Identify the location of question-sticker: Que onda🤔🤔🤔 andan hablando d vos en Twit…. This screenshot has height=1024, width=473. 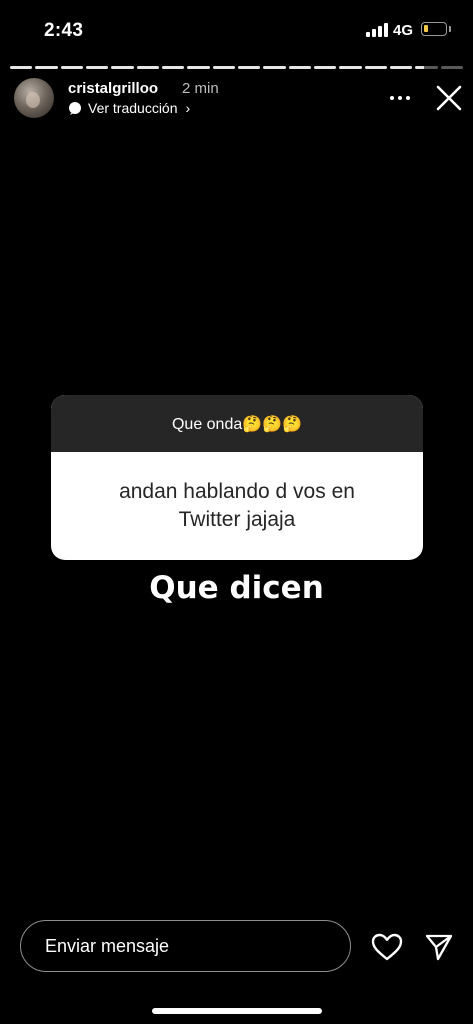
(237, 477).